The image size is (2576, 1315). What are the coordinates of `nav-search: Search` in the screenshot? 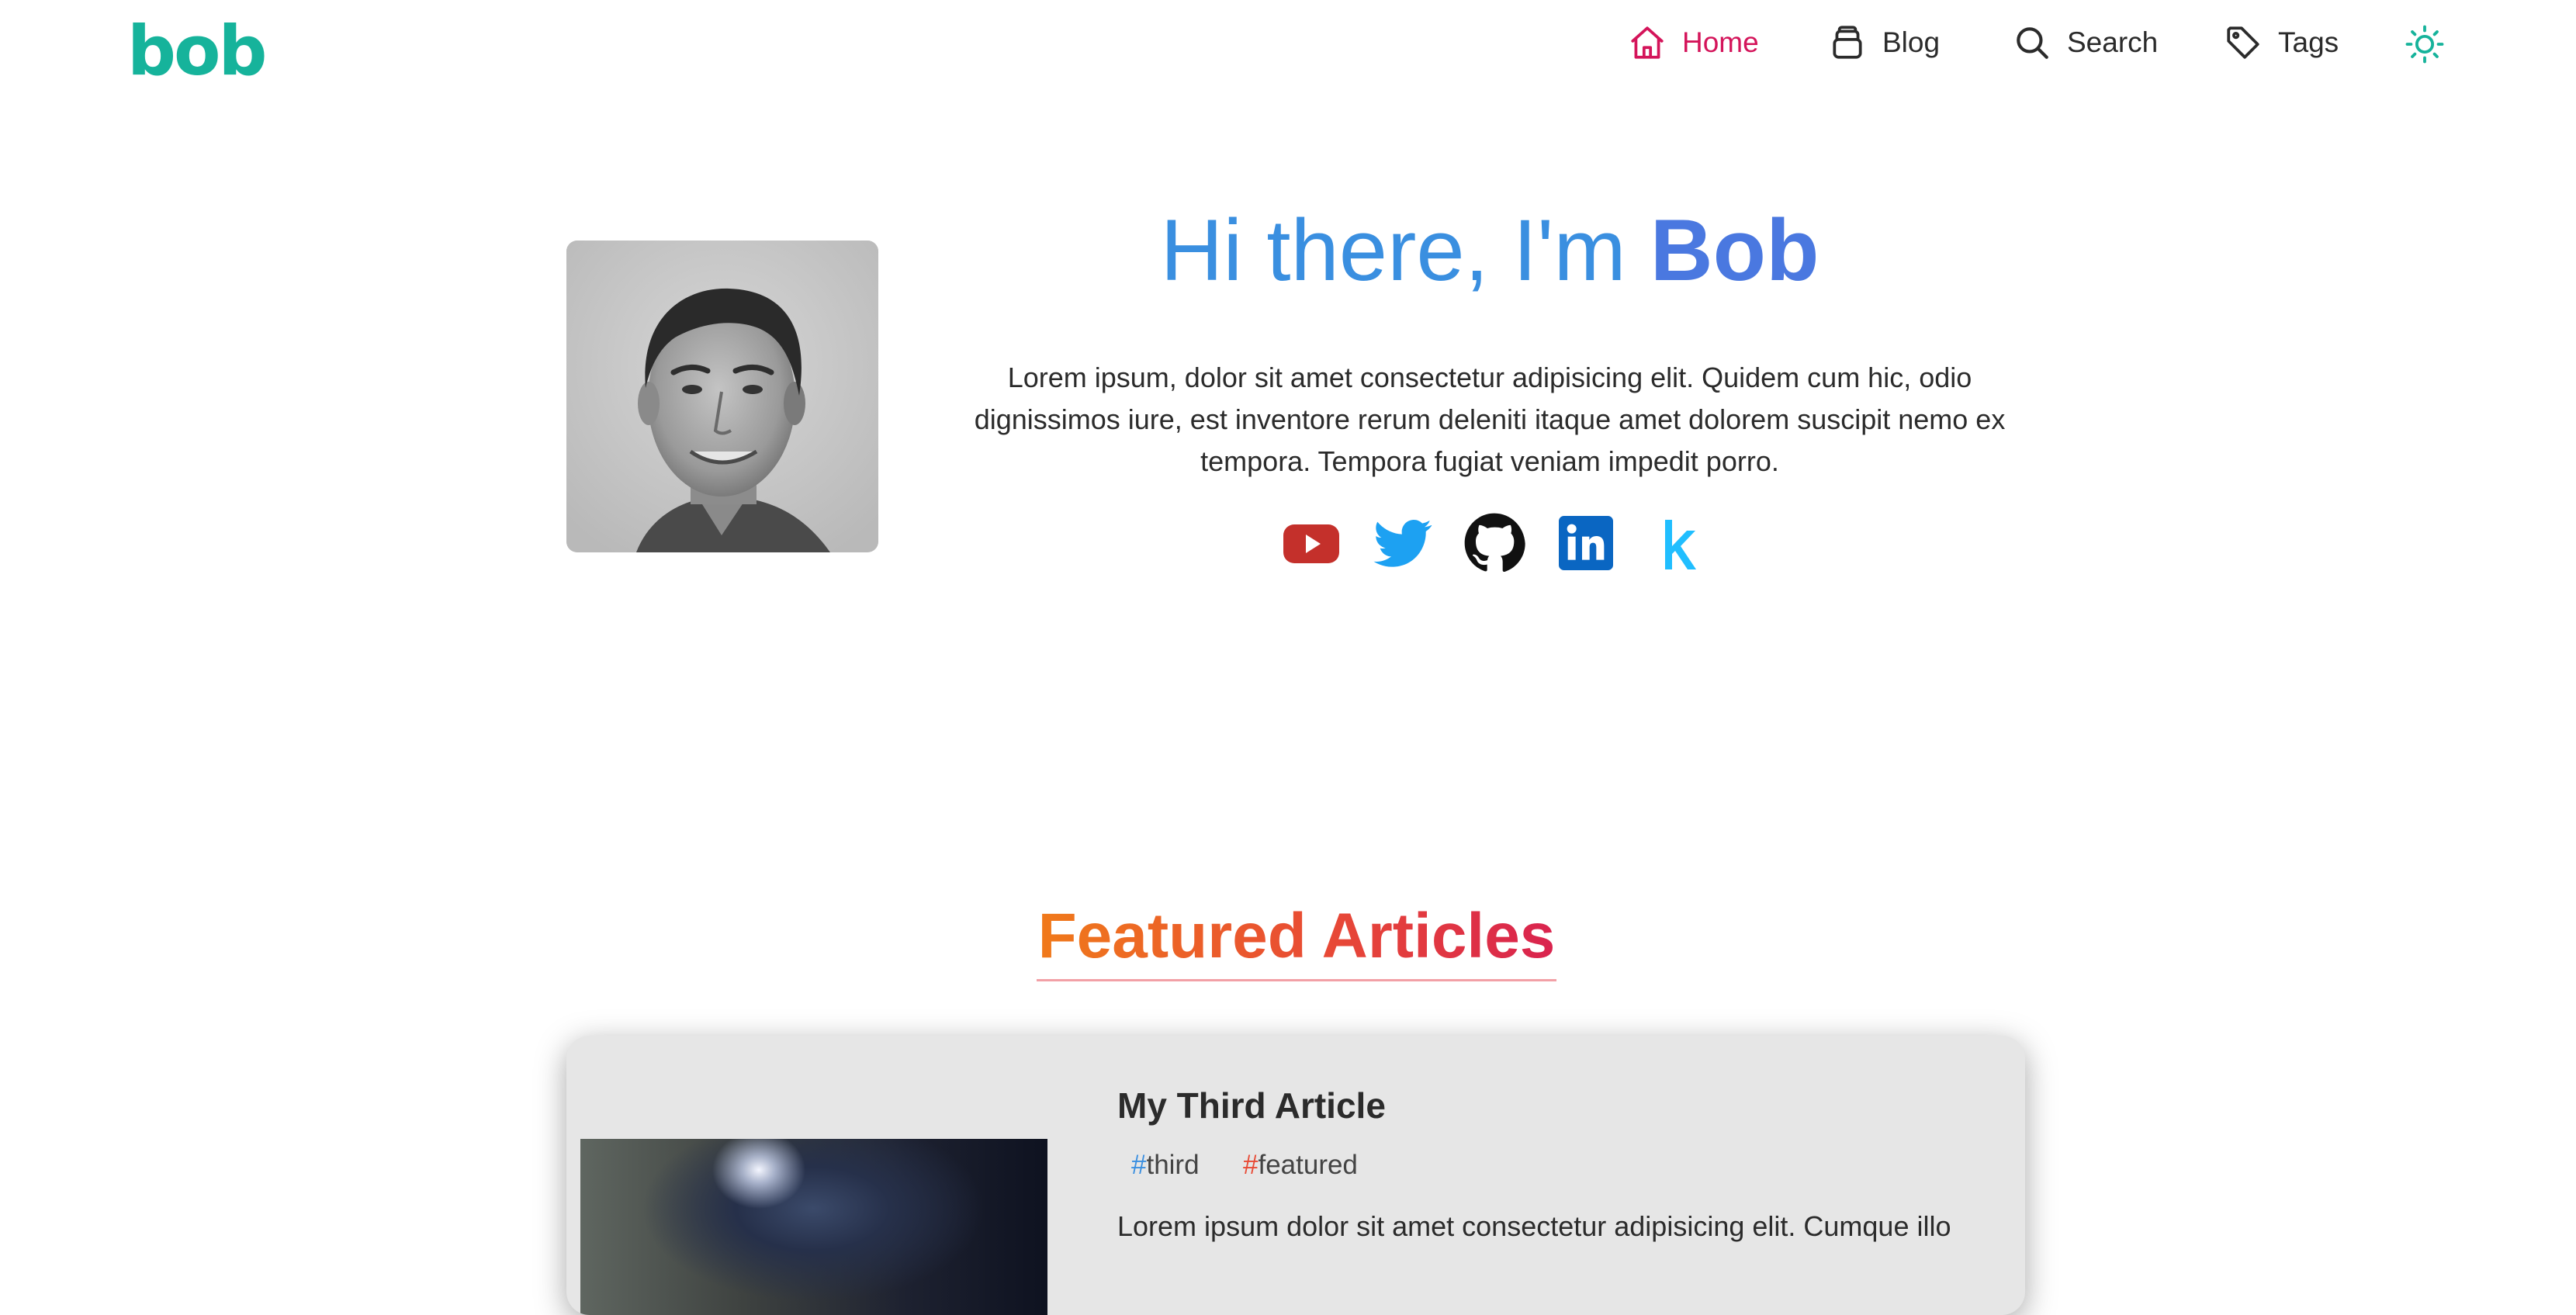 It's located at (2085, 42).